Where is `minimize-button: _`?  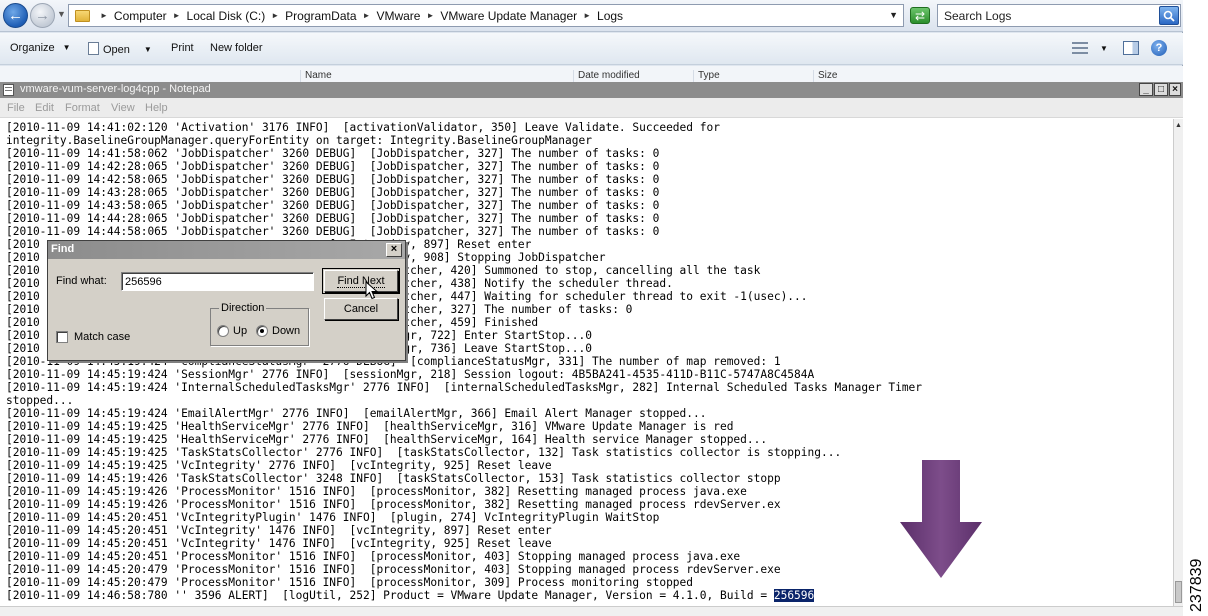 minimize-button: _ is located at coordinates (1146, 89).